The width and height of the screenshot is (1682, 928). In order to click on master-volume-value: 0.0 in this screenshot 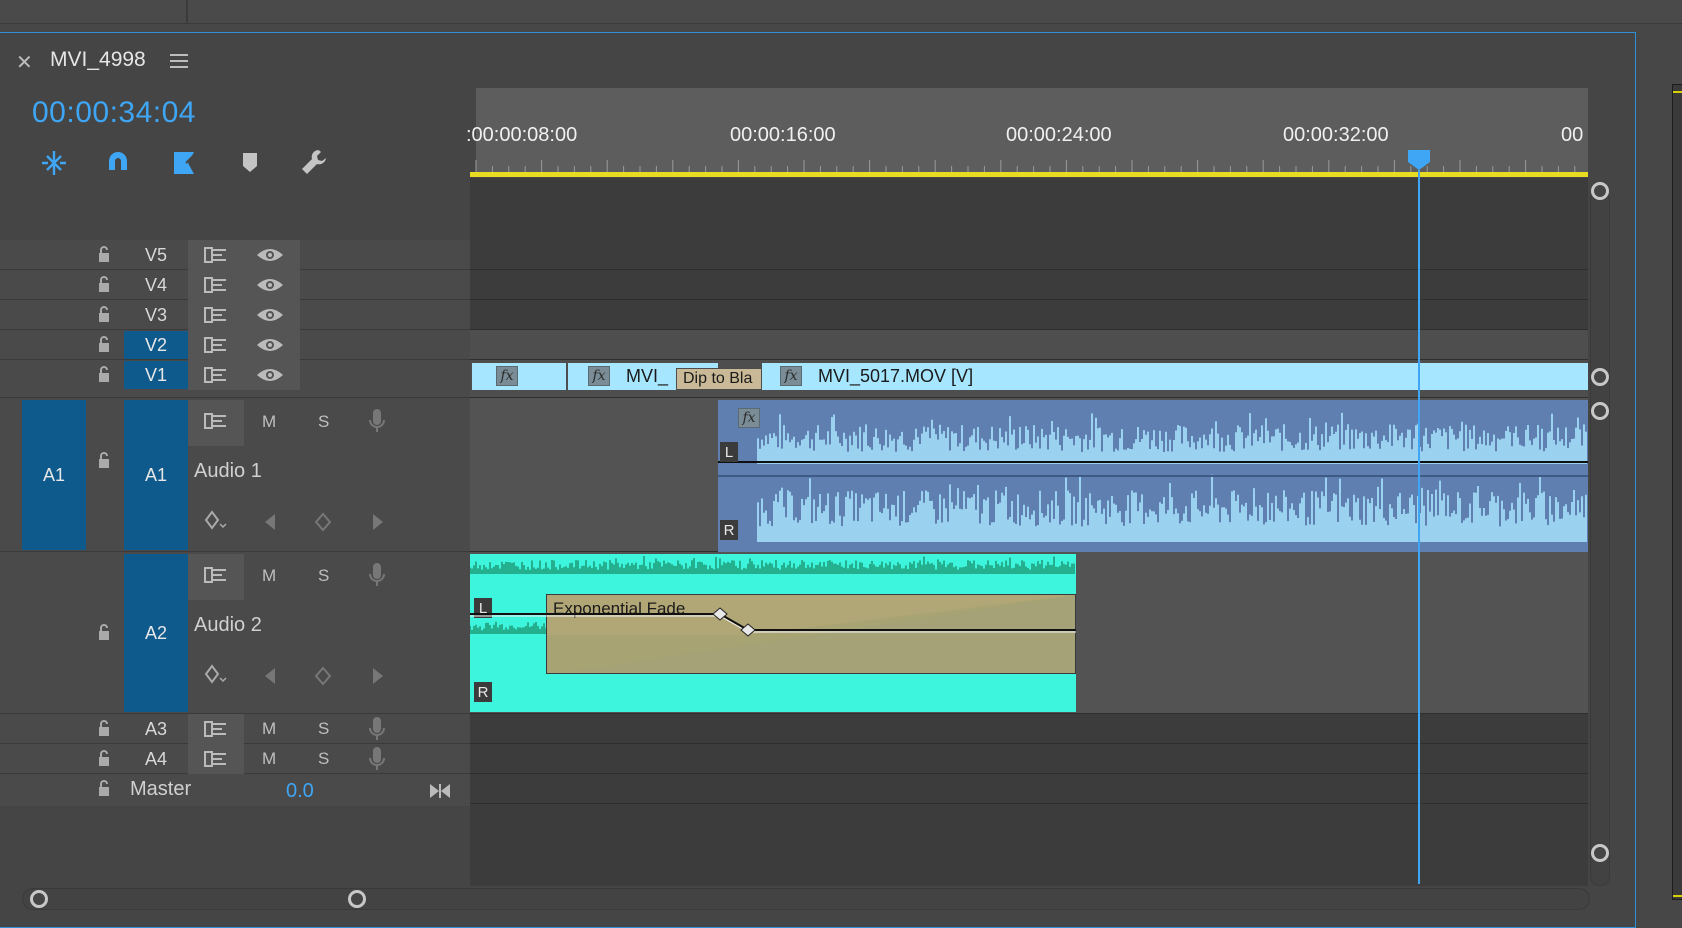, I will do `click(300, 791)`.